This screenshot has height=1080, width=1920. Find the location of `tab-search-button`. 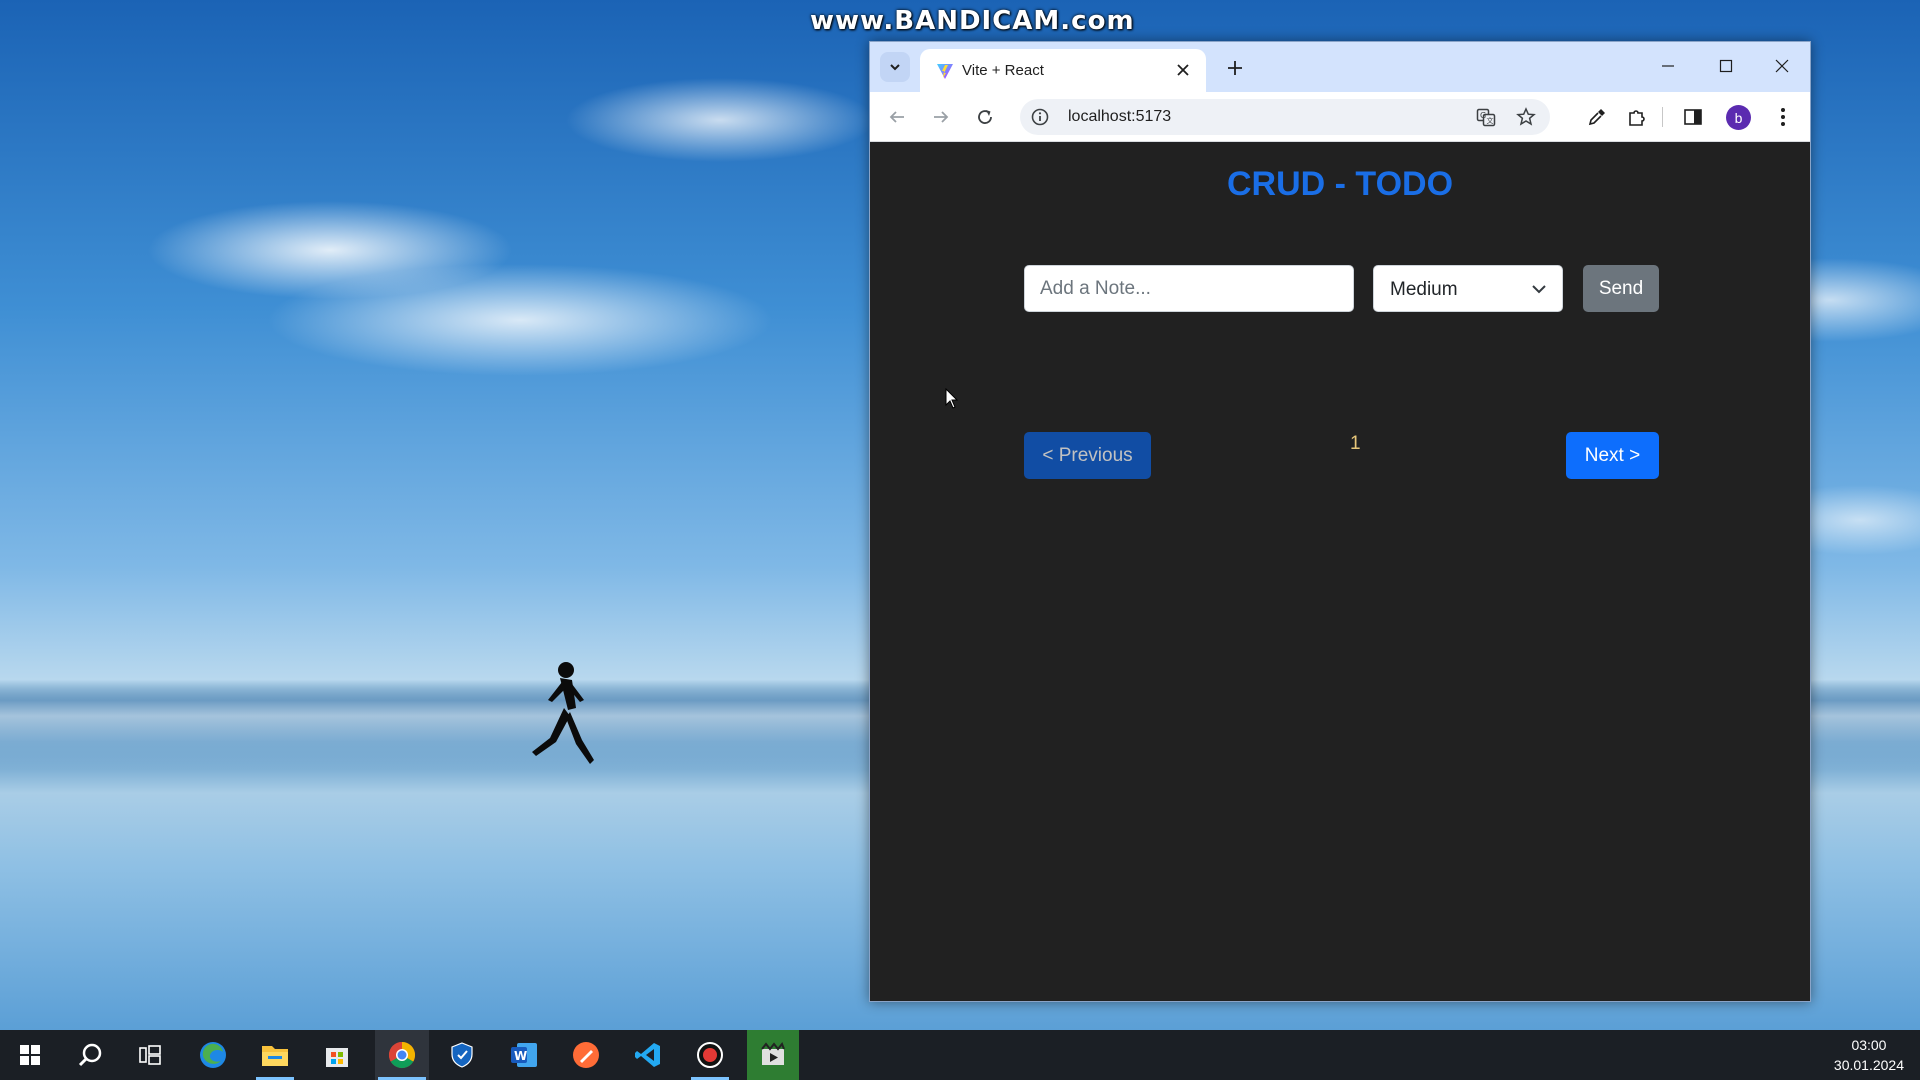

tab-search-button is located at coordinates (895, 67).